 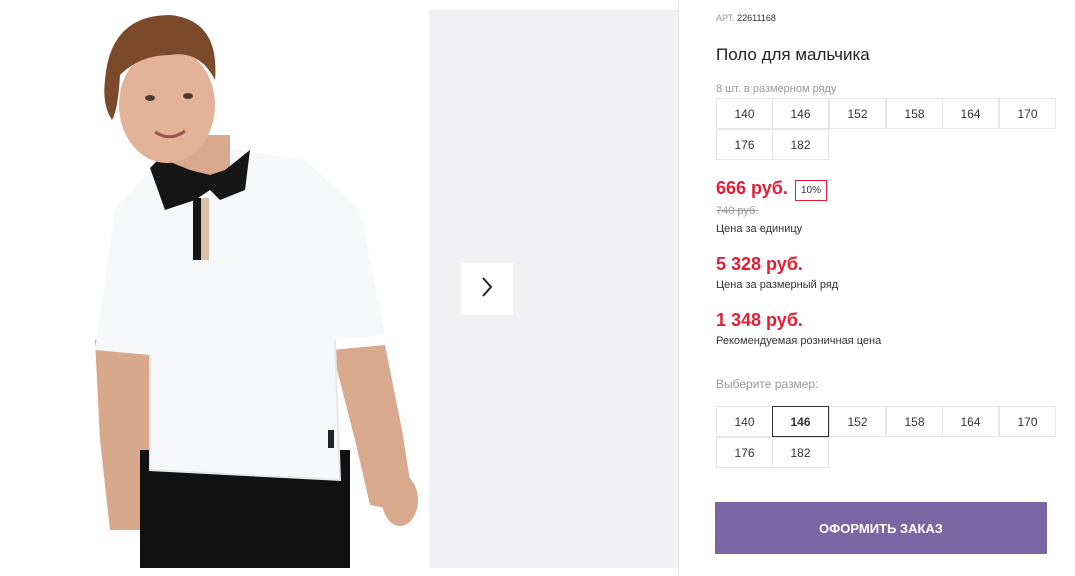 I want to click on size-row-note: 8 шт. в размерном ряду, so click(x=776, y=89).